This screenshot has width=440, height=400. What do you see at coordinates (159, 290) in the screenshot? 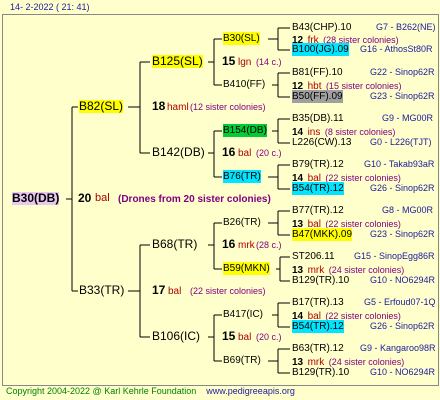
I see `generation-number: 17` at bounding box center [159, 290].